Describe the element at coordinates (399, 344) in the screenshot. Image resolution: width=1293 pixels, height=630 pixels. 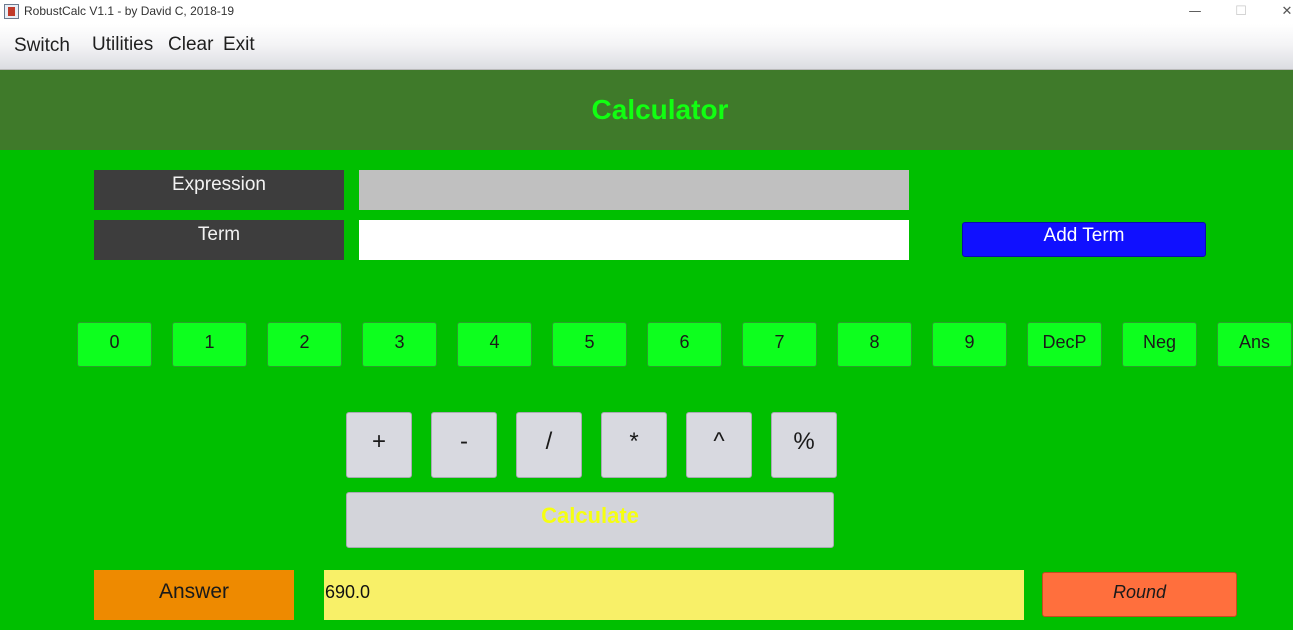
I see `digit-3-button: 3` at that location.